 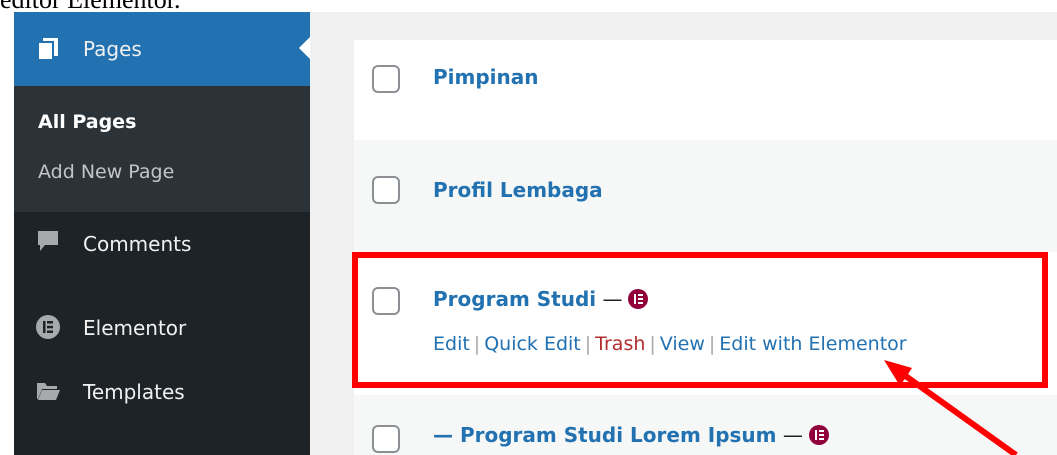 I want to click on annotation-arrow-icon, so click(x=951, y=407).